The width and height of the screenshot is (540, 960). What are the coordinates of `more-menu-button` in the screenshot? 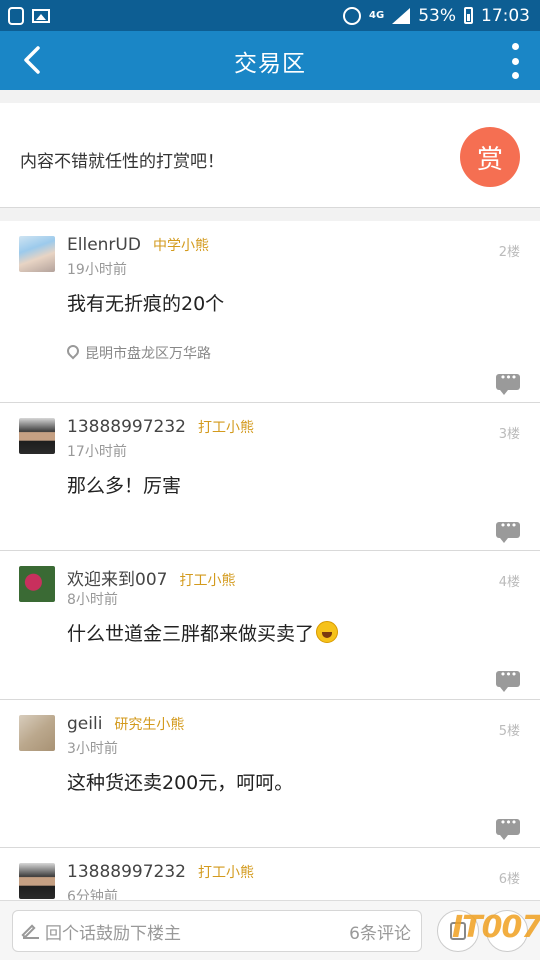 It's located at (515, 61).